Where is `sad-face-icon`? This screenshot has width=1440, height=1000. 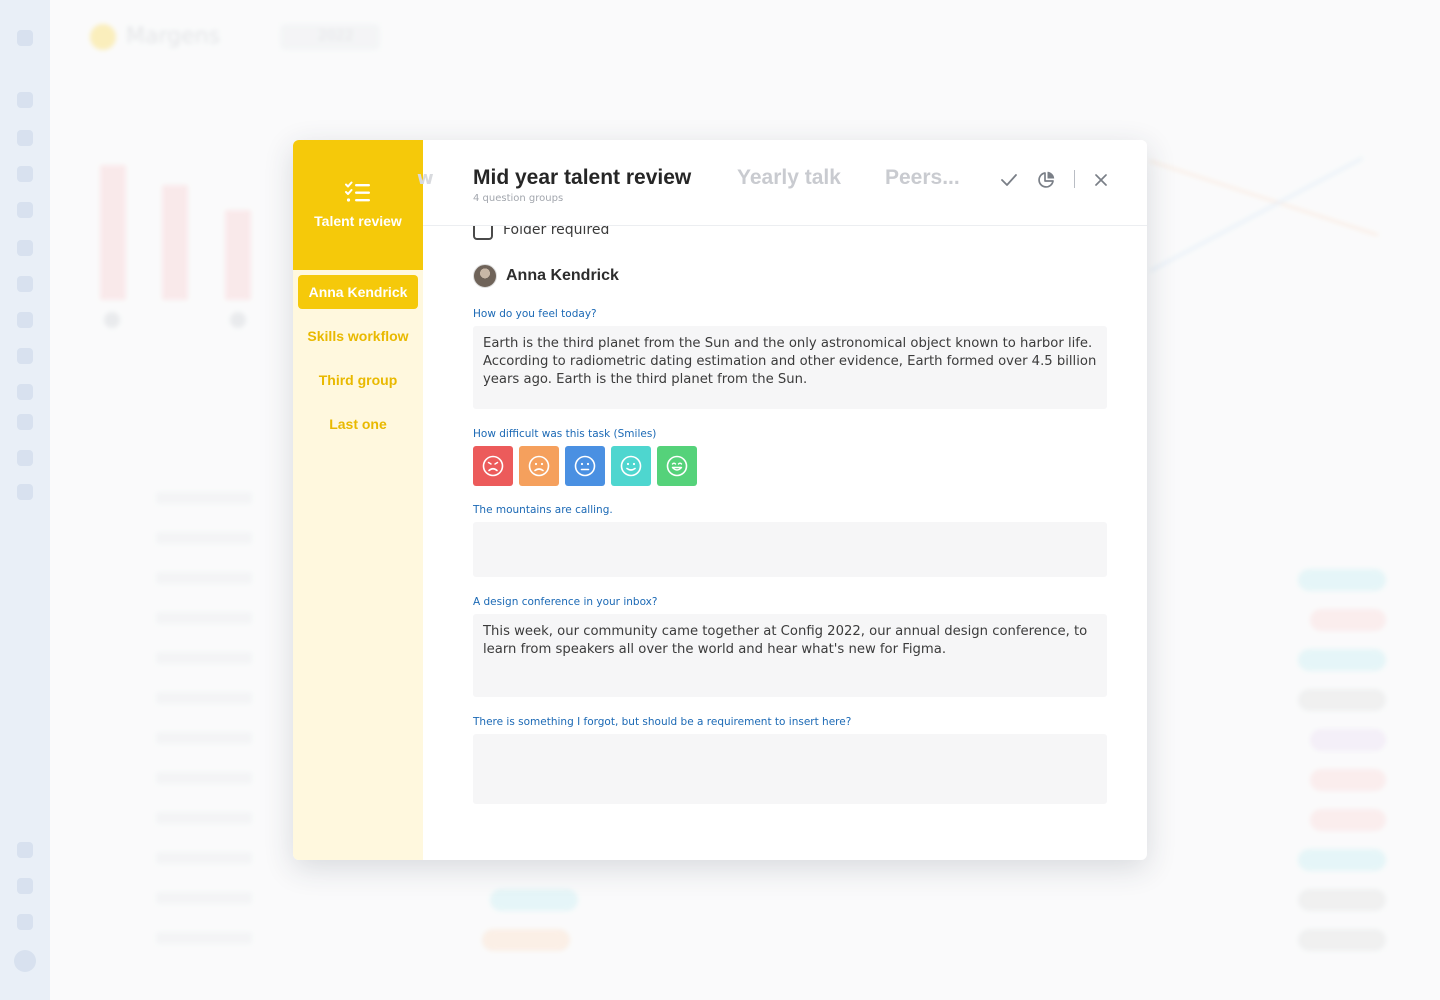 sad-face-icon is located at coordinates (539, 466).